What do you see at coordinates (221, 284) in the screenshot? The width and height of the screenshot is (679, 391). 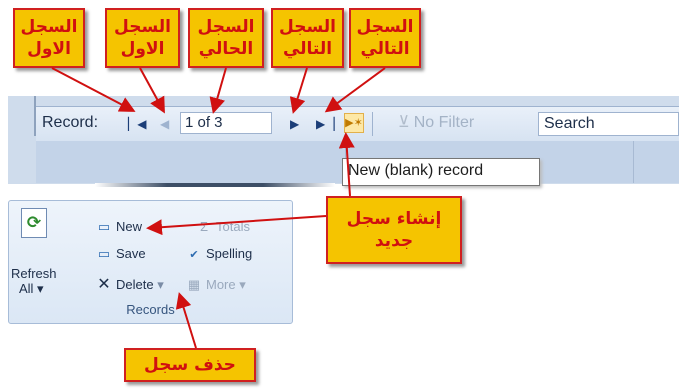 I see `more-label: More` at bounding box center [221, 284].